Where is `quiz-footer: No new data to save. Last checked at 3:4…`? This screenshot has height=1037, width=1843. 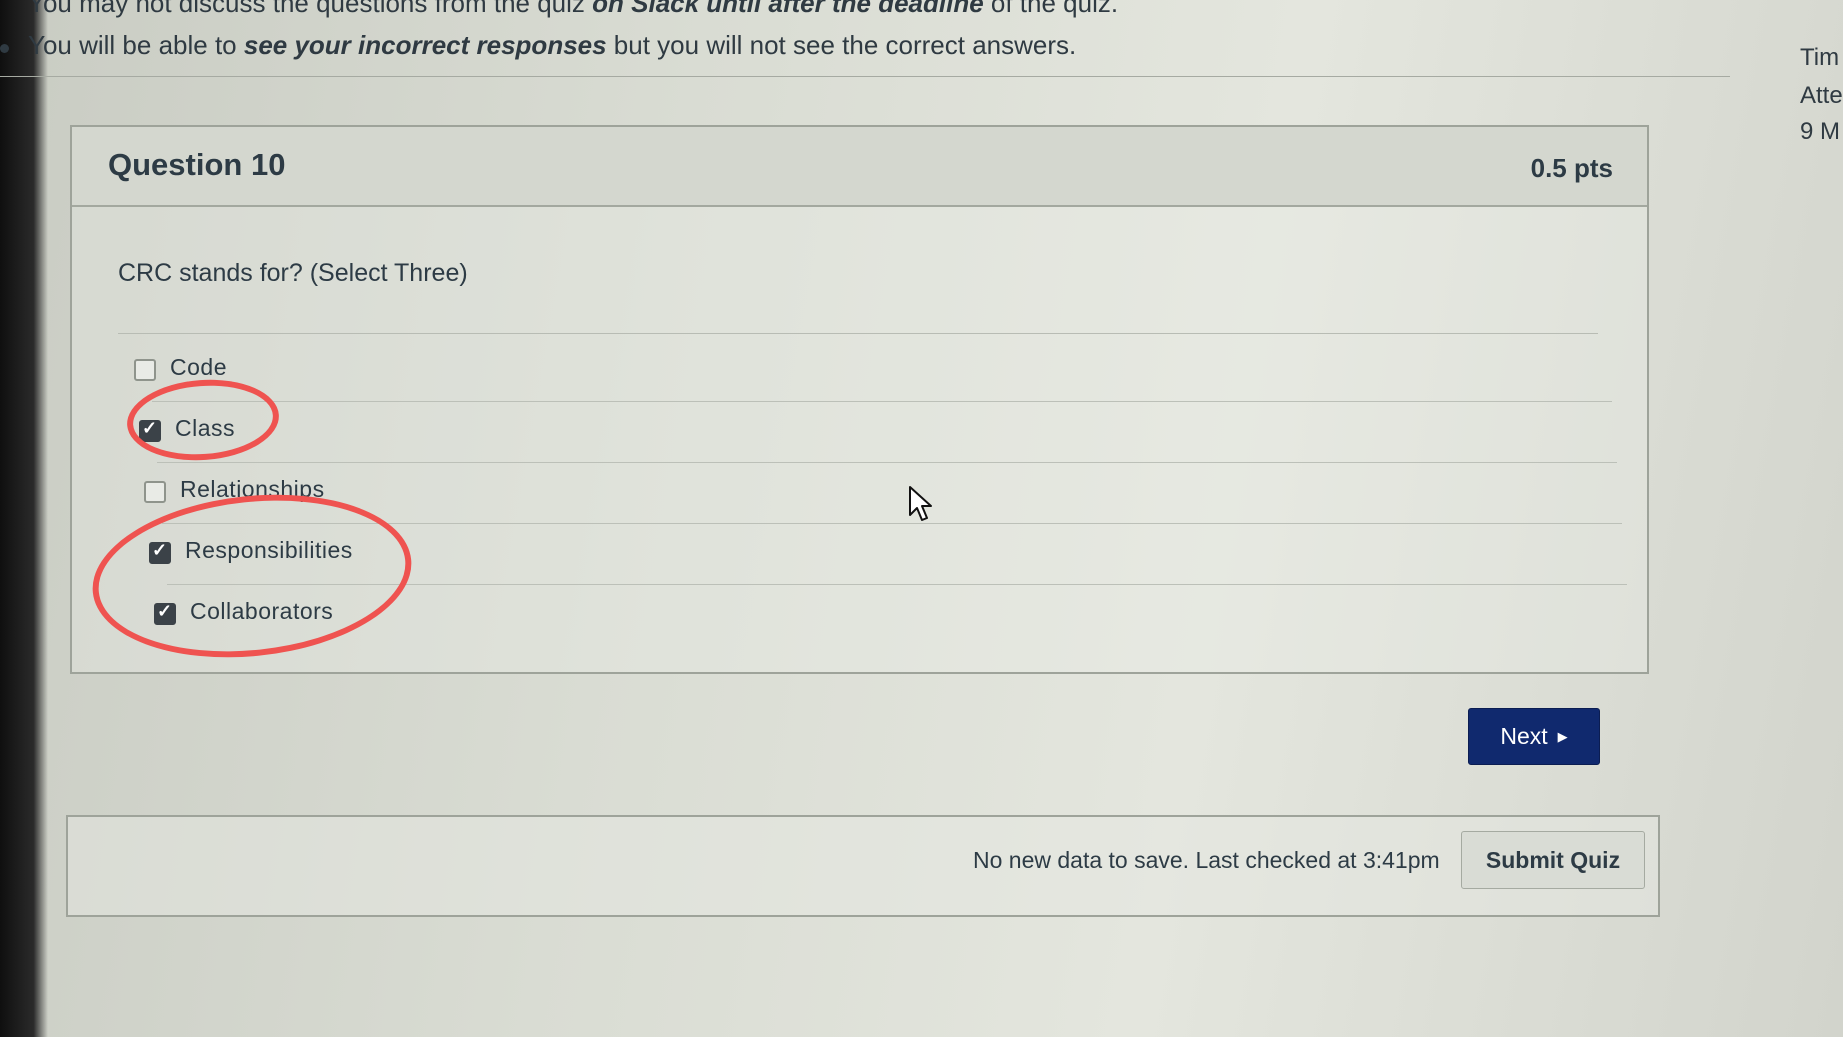 quiz-footer: No new data to save. Last checked at 3:4… is located at coordinates (863, 866).